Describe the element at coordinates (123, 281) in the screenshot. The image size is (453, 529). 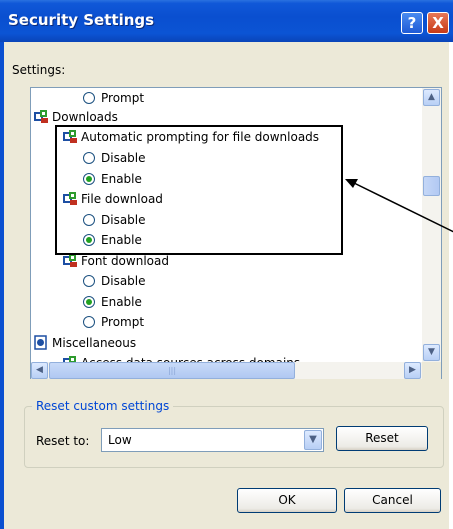
I see `radio-label: Disable` at that location.